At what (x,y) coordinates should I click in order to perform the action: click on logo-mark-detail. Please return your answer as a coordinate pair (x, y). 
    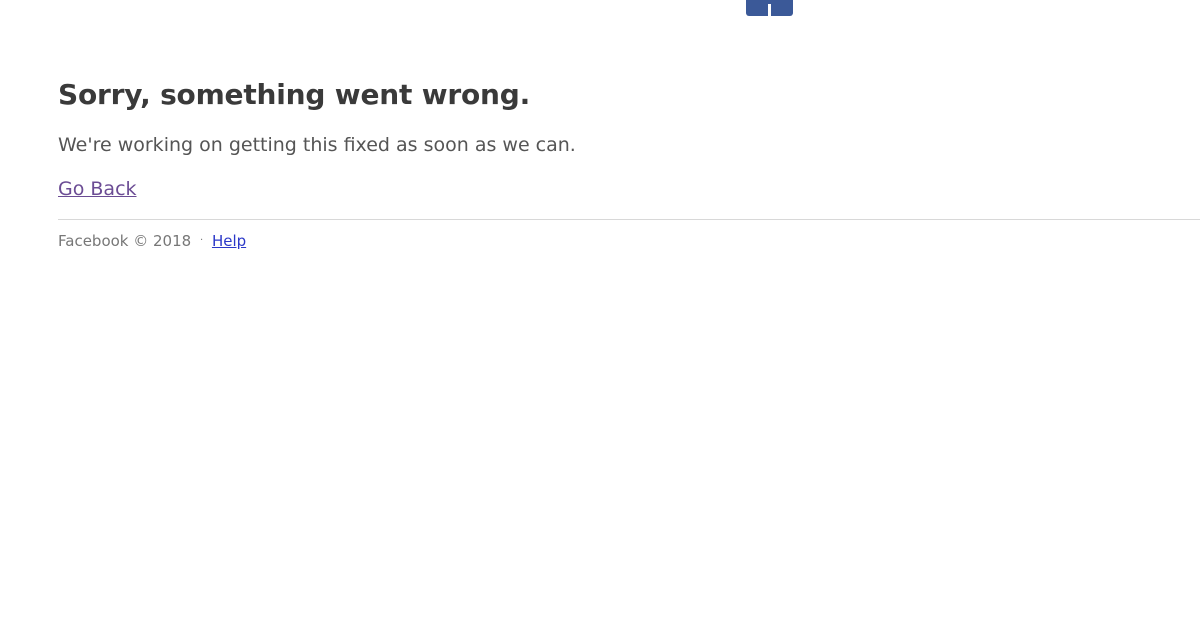
    Looking at the image, I should click on (769, 10).